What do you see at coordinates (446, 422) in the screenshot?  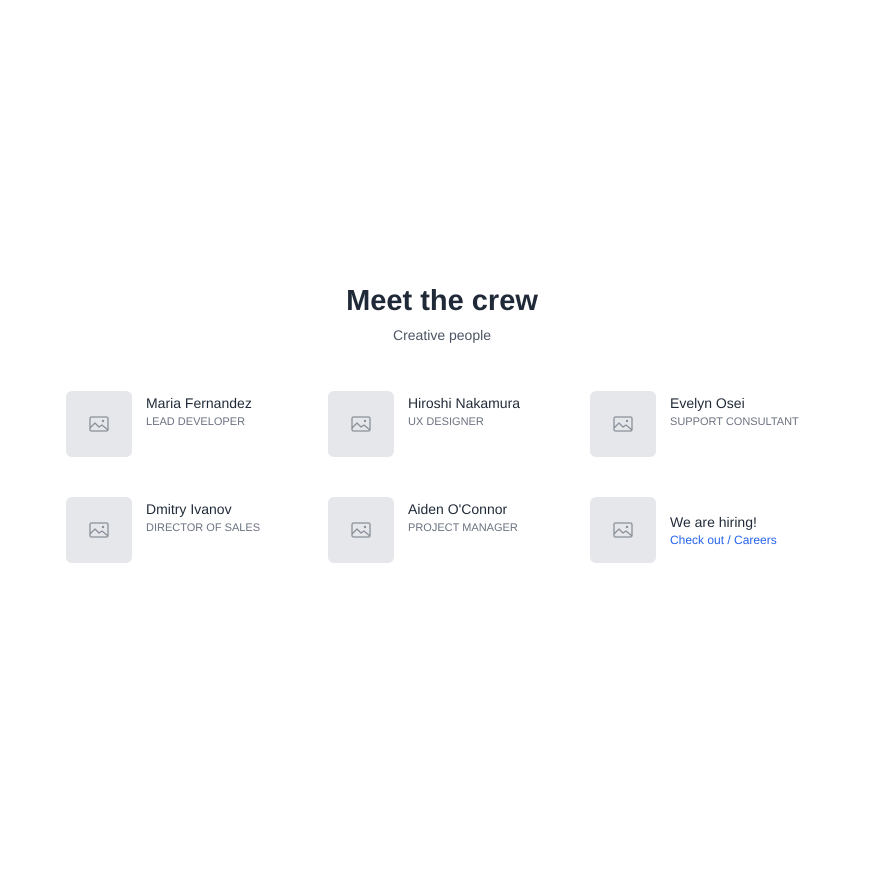 I see `member-role: UX DESIGNER` at bounding box center [446, 422].